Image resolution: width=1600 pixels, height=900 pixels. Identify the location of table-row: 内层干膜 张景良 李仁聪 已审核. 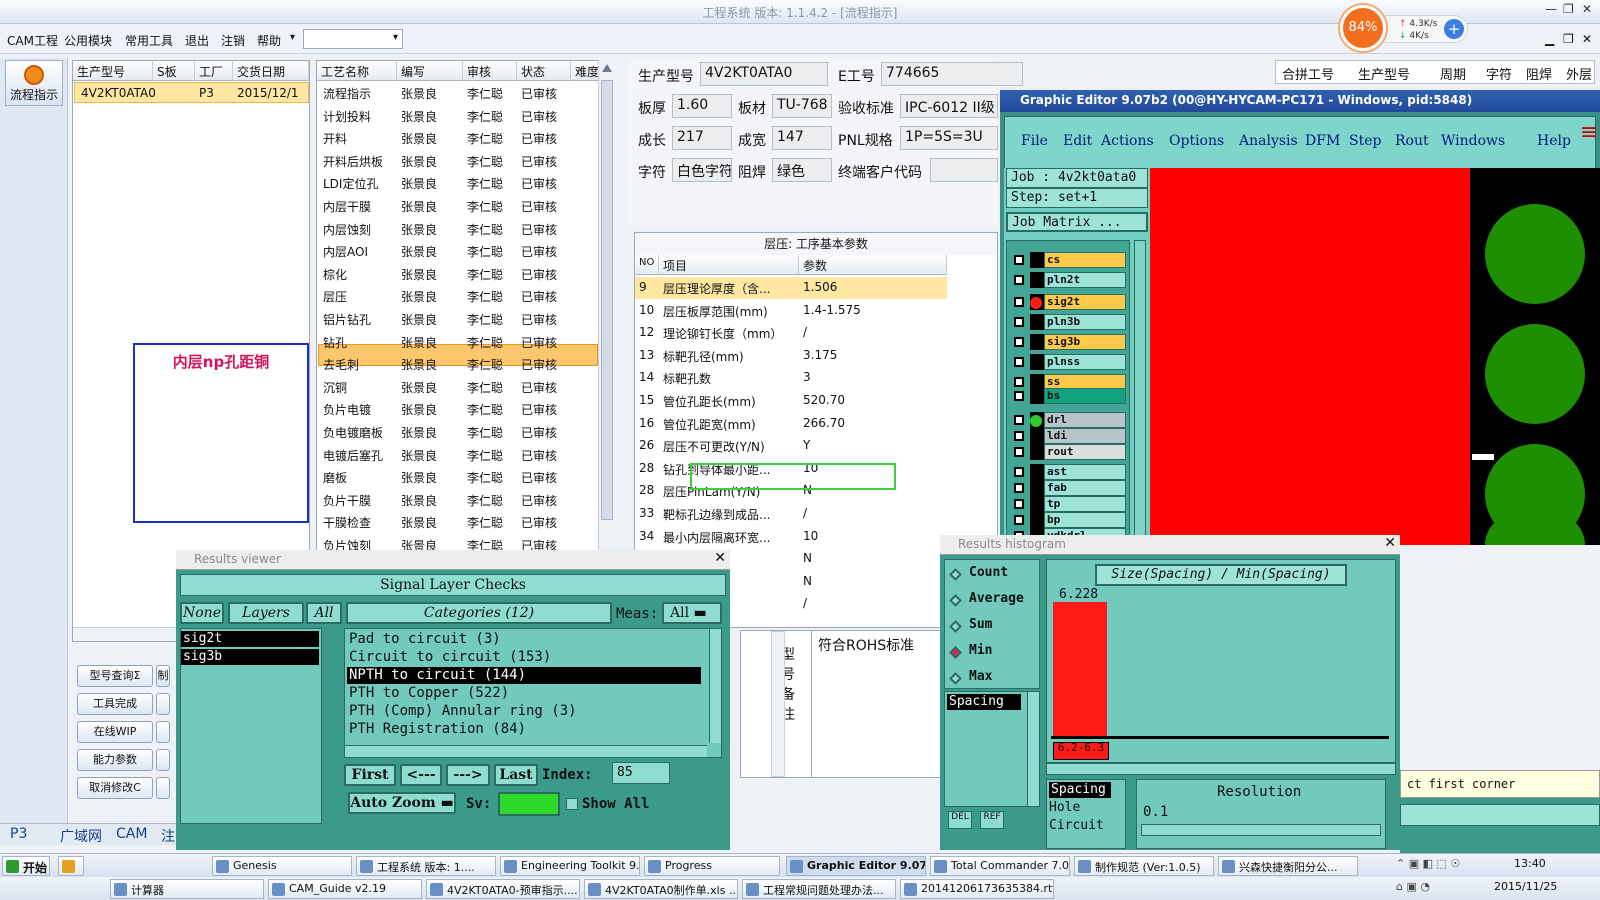
(458, 206).